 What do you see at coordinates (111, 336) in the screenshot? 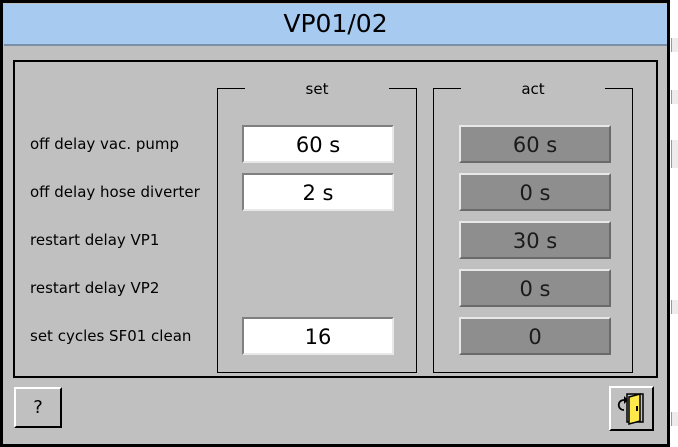
I see `row-label-set-cycles-sf01-clean: set cycles SF01 clean` at bounding box center [111, 336].